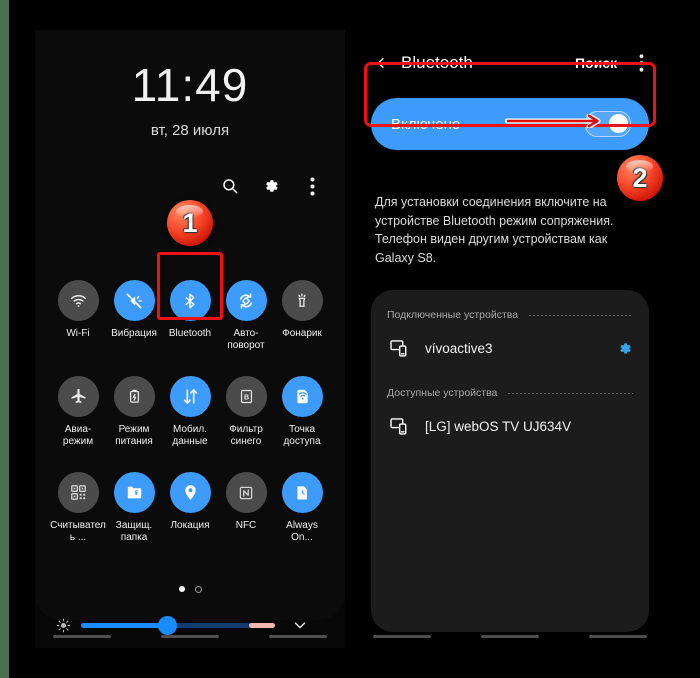 The height and width of the screenshot is (678, 700). What do you see at coordinates (190, 525) in the screenshot?
I see `quick-tile-label: Локация` at bounding box center [190, 525].